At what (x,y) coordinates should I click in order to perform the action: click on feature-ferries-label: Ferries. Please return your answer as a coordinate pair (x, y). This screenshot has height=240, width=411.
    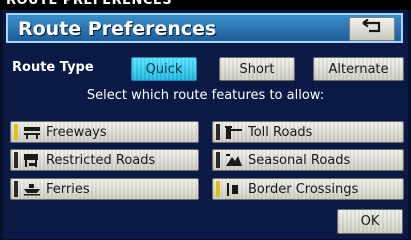
    Looking at the image, I should click on (68, 189).